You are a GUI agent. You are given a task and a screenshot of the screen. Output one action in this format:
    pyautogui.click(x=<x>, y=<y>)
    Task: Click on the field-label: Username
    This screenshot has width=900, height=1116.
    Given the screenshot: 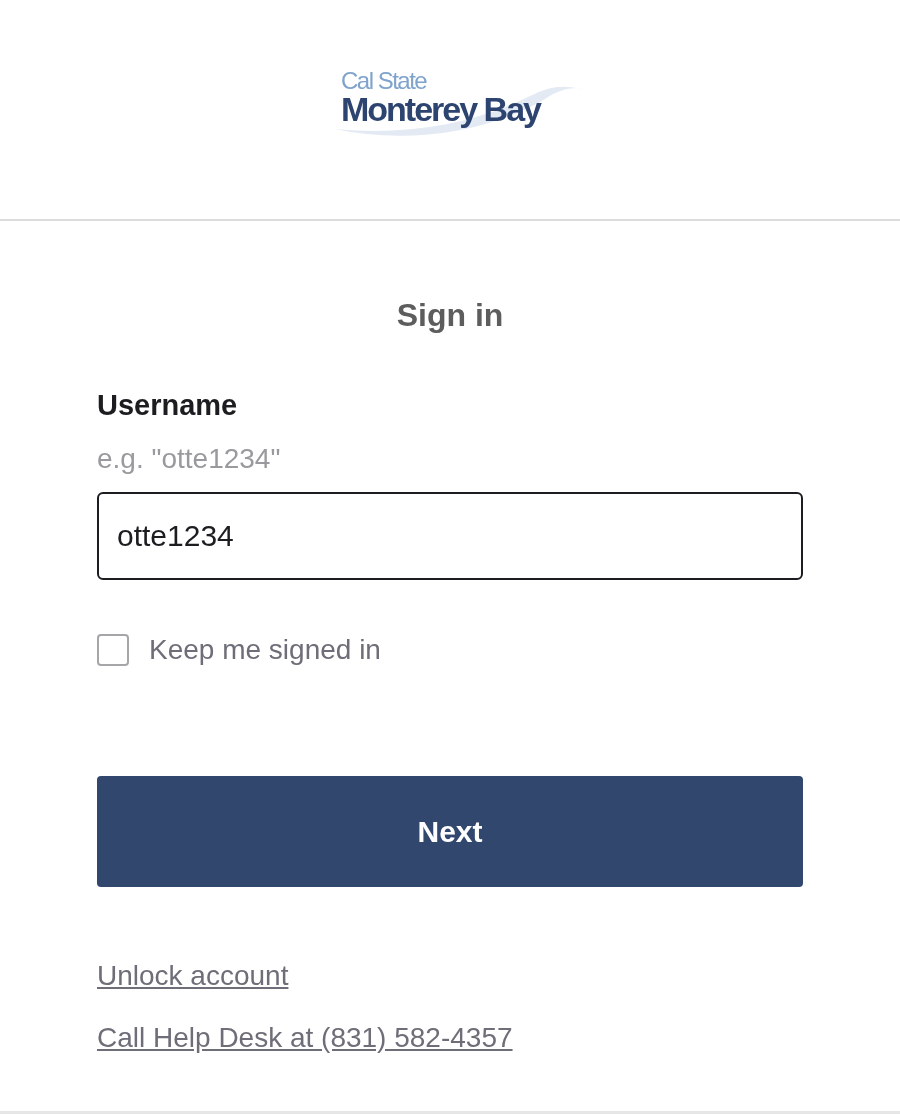 What is the action you would take?
    pyautogui.click(x=167, y=405)
    